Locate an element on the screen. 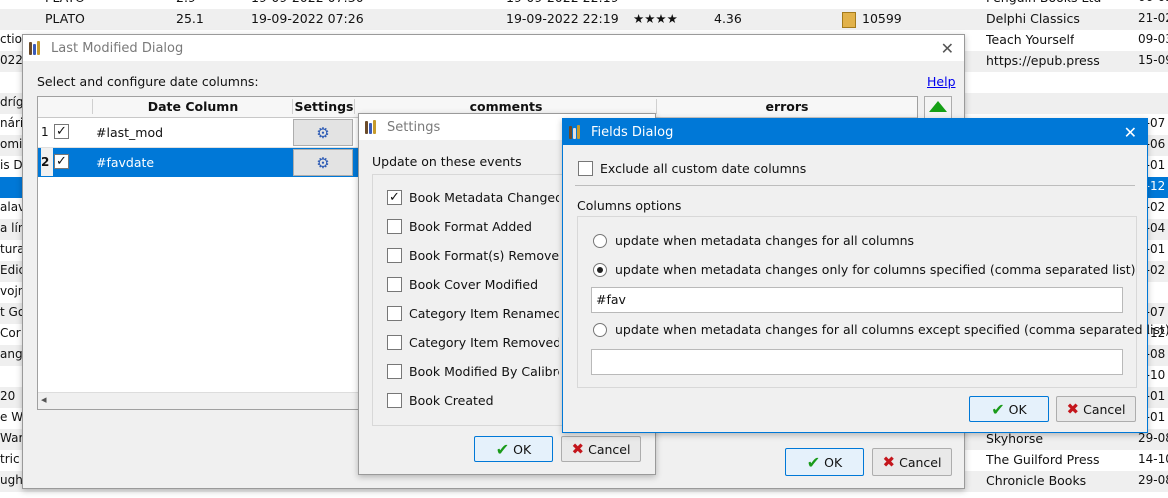 The height and width of the screenshot is (498, 1168). row-fragment-left: is Di is located at coordinates (11, 165).